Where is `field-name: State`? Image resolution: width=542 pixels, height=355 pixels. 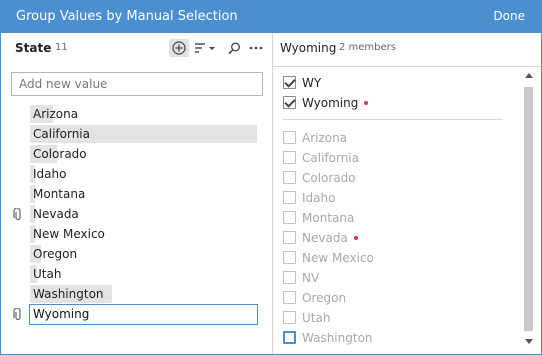
field-name: State is located at coordinates (33, 48).